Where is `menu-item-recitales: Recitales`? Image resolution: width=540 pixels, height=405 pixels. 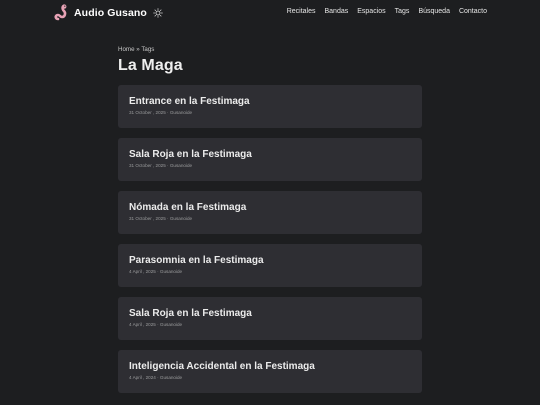
menu-item-recitales: Recitales is located at coordinates (301, 11).